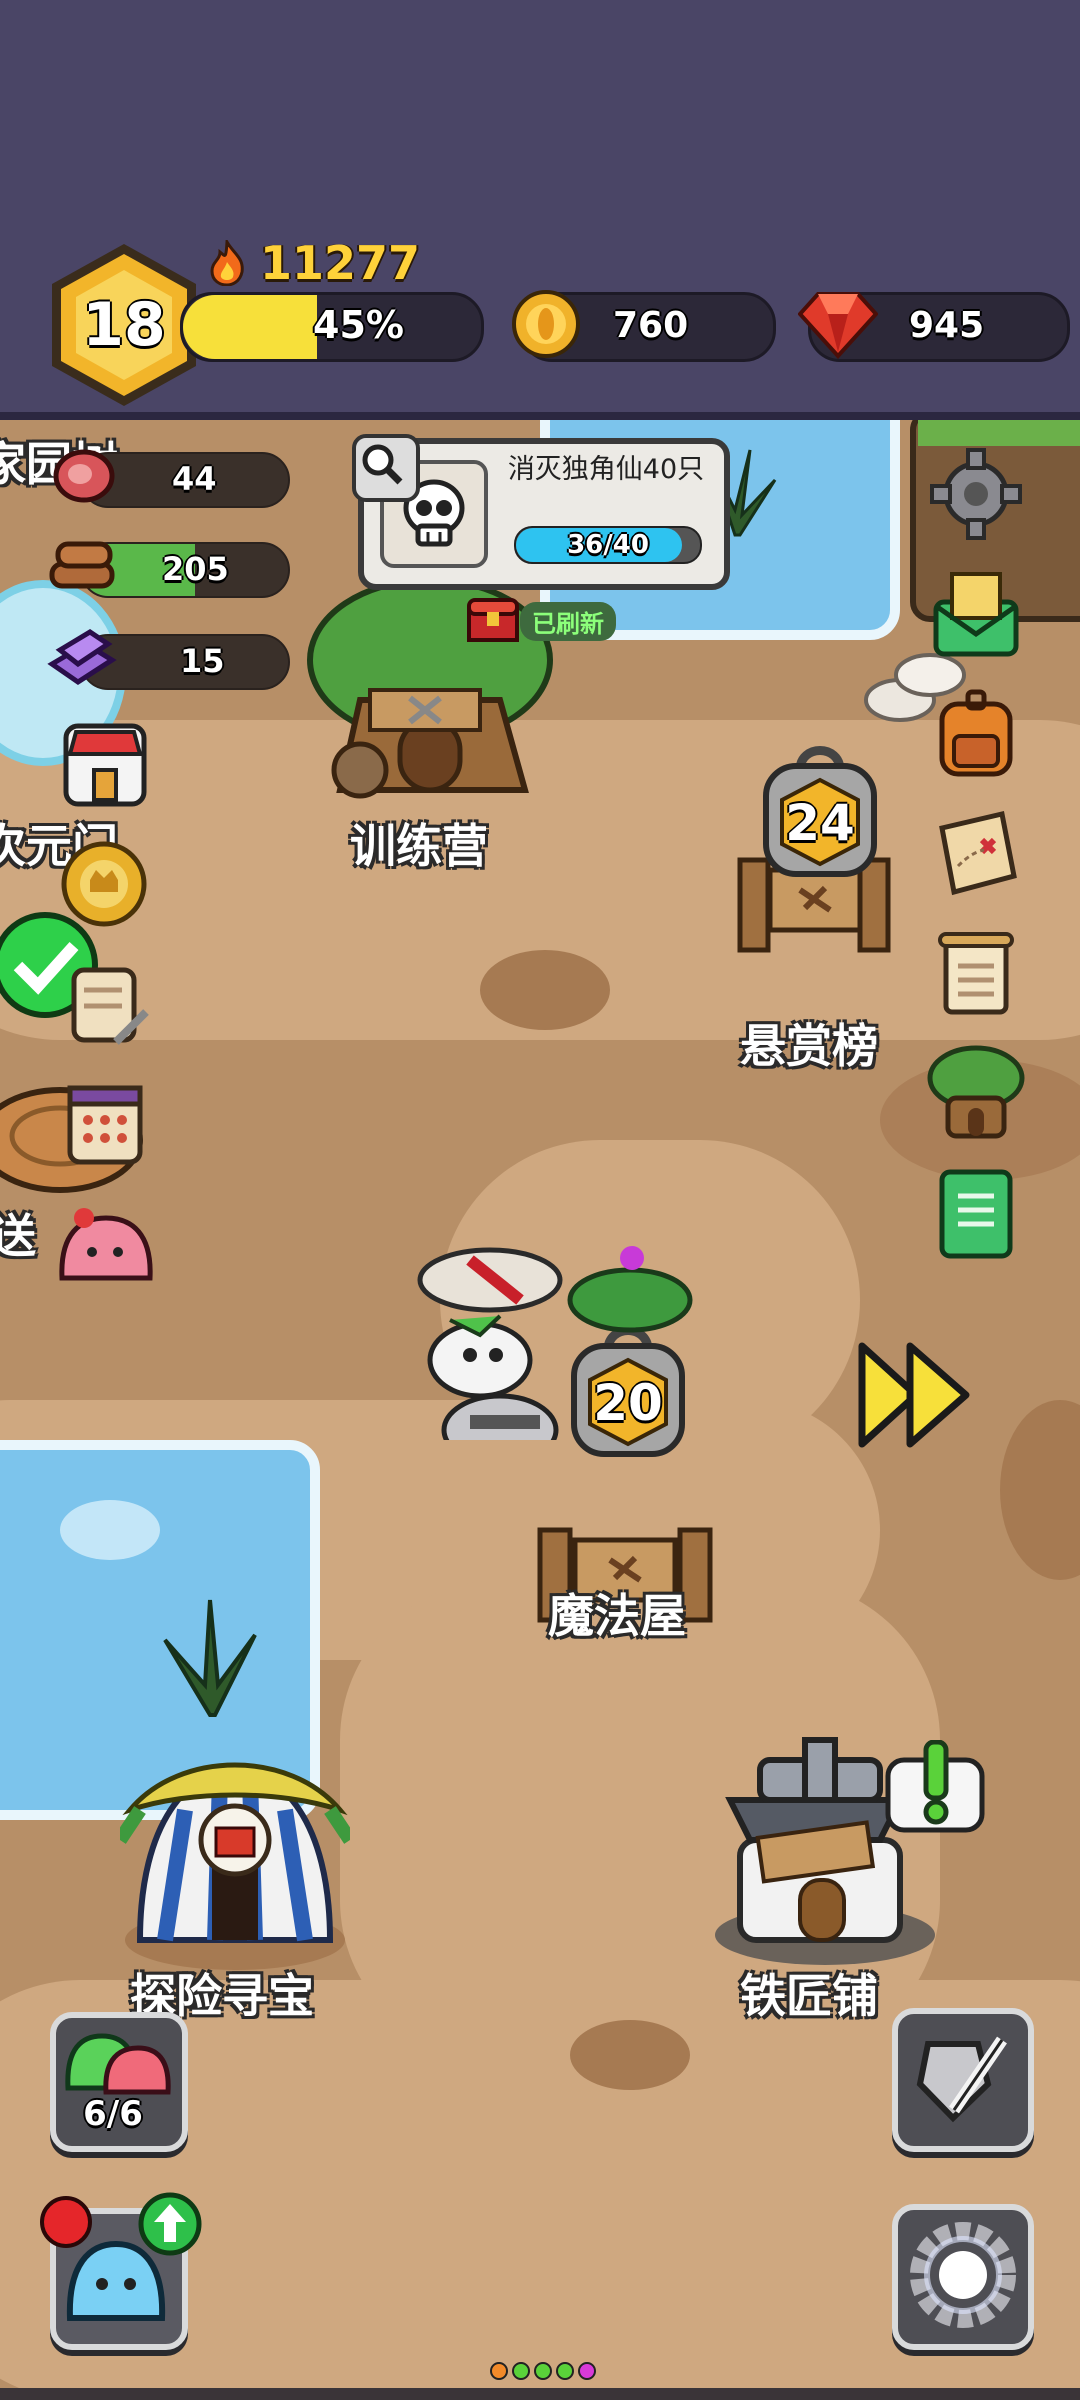 The height and width of the screenshot is (2400, 1080). I want to click on sword-shield-icon, so click(961, 2079).